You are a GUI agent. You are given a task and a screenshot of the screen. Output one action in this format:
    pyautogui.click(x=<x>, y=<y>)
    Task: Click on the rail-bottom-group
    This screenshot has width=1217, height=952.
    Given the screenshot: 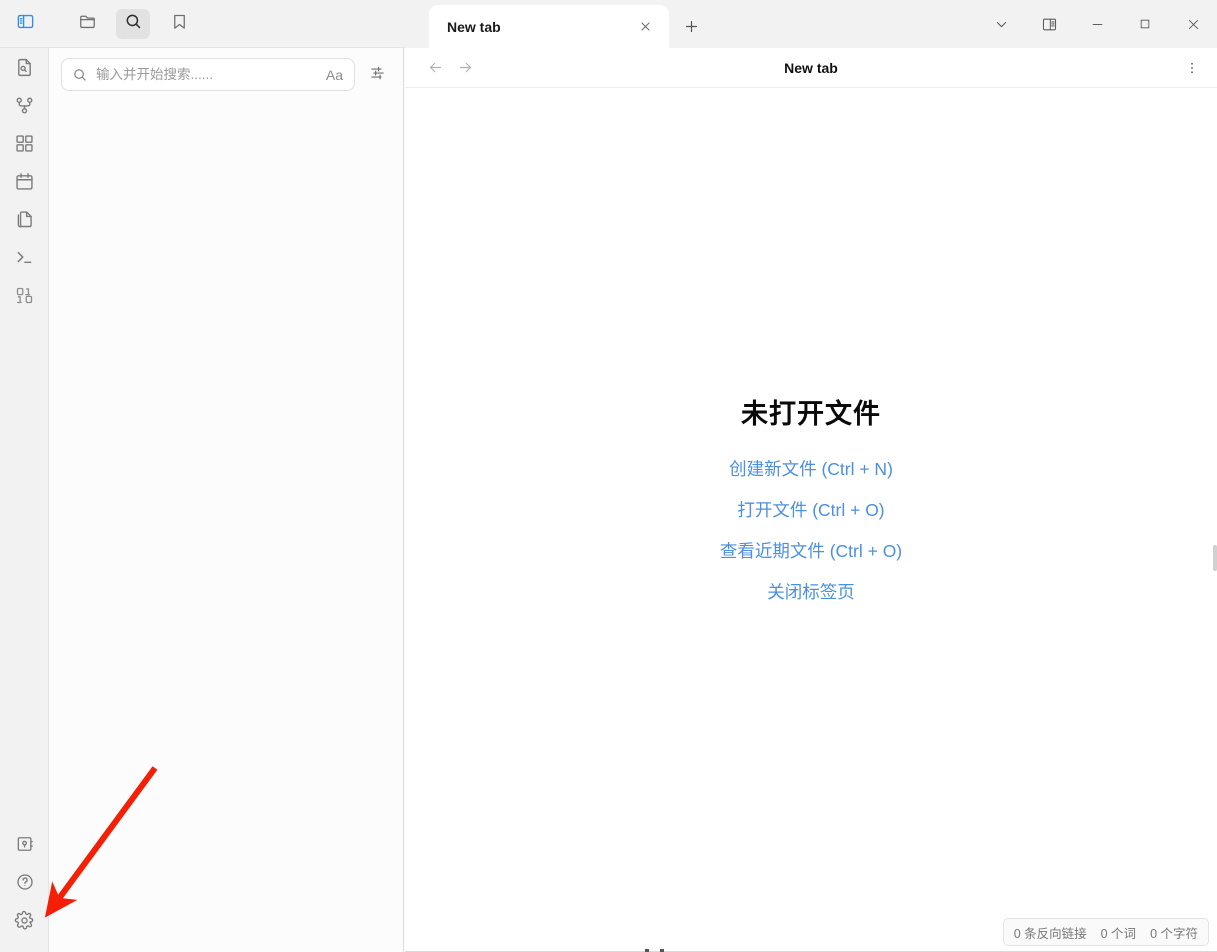 What is the action you would take?
    pyautogui.click(x=24, y=882)
    